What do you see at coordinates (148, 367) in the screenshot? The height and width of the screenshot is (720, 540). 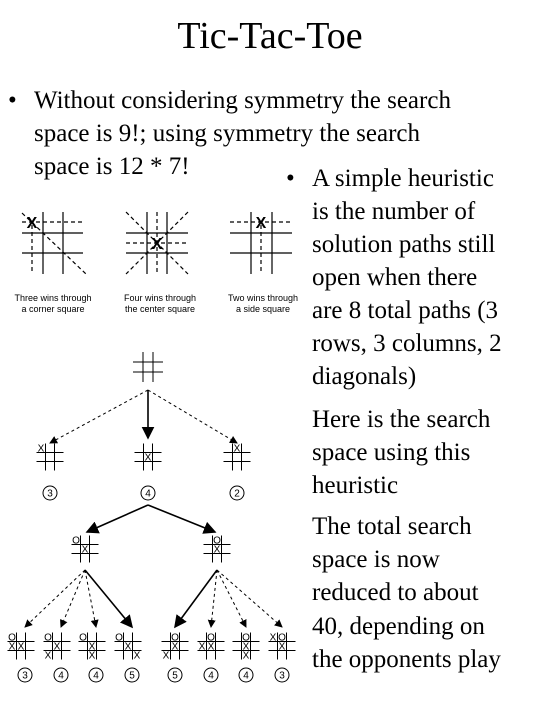 I see `board` at bounding box center [148, 367].